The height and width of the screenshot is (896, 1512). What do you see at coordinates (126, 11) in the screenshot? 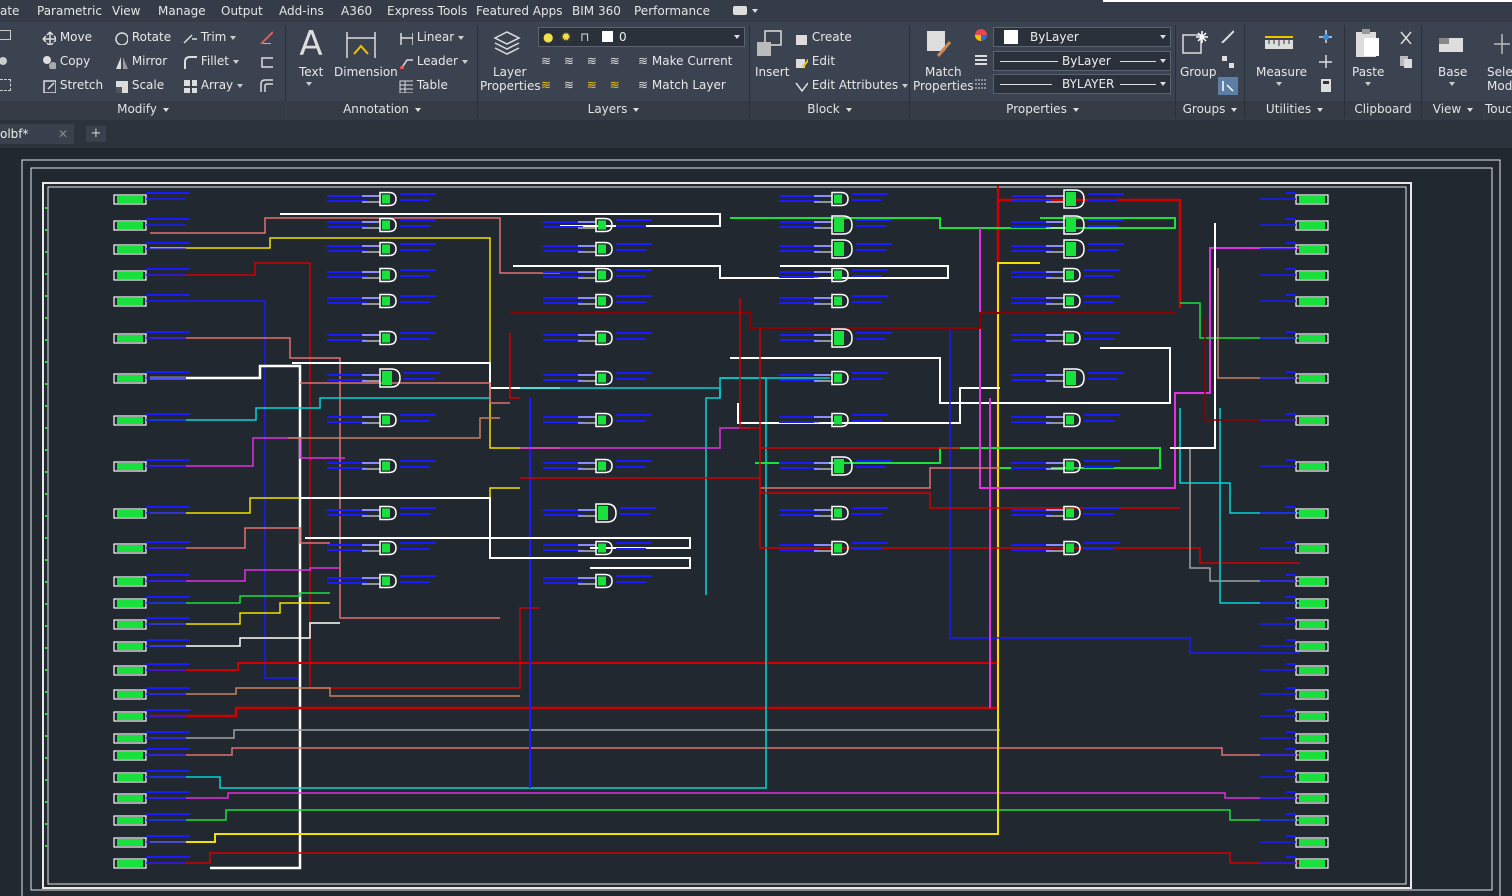
I see `tab-view: View` at bounding box center [126, 11].